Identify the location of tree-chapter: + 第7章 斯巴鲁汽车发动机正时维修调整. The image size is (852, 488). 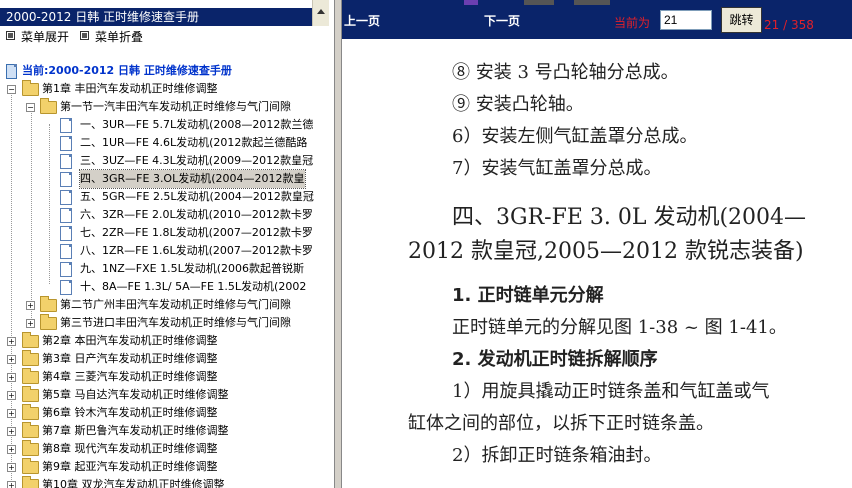
(114, 431).